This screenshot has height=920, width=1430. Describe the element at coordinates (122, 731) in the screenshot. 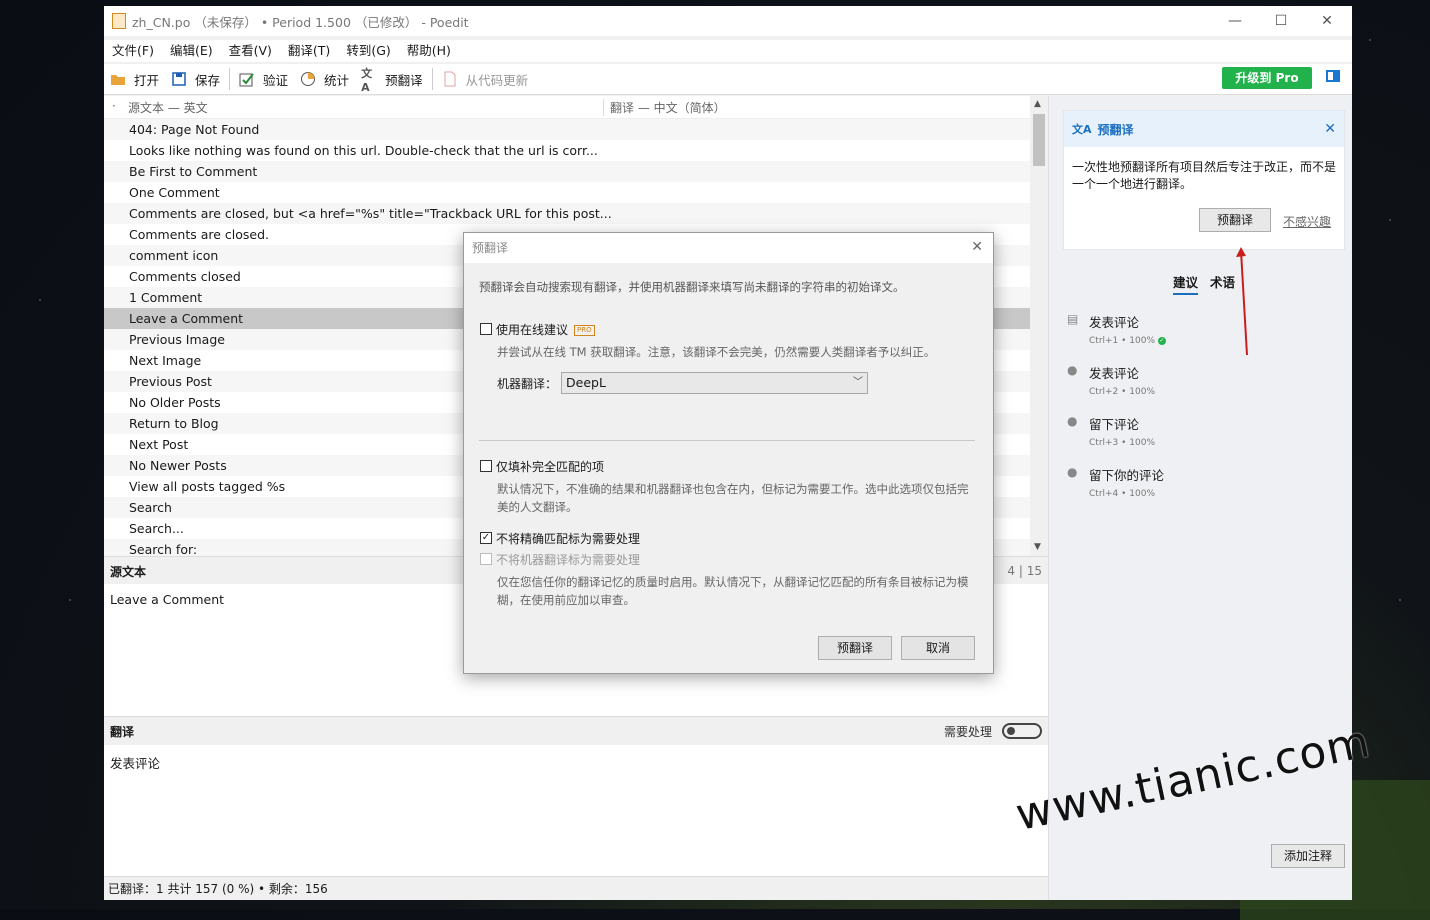

I see `translation-panel-title: 翻译` at that location.